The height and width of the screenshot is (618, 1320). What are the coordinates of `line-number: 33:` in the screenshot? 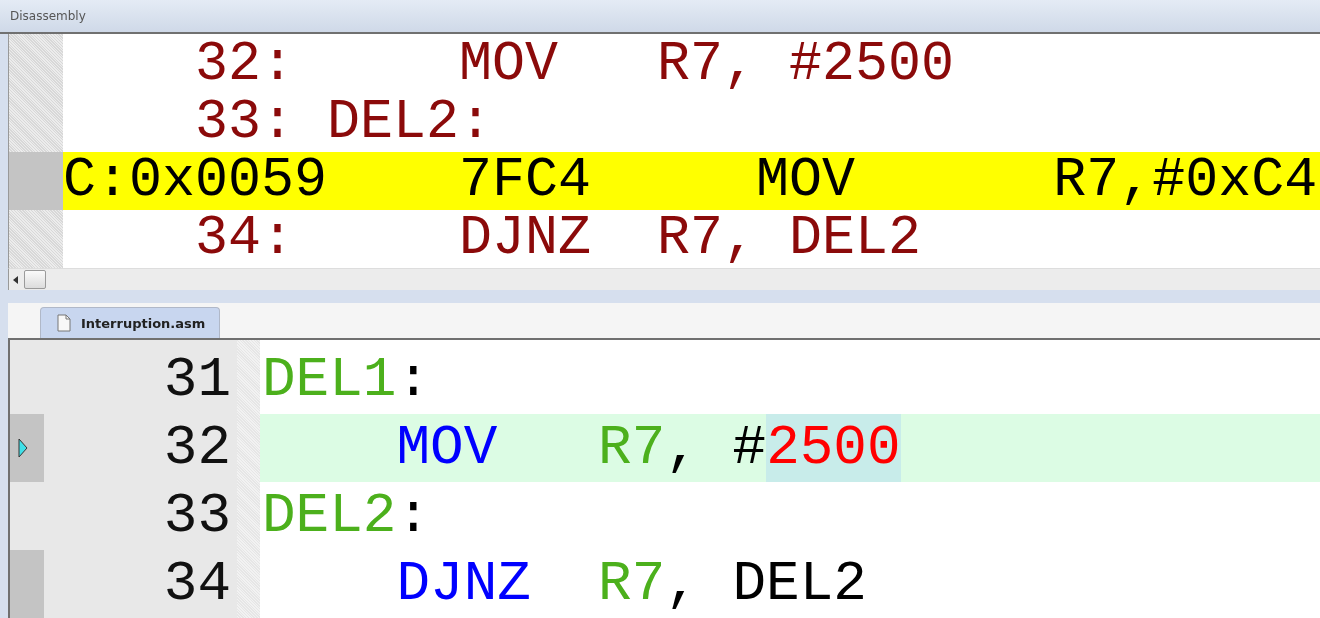 It's located at (245, 122).